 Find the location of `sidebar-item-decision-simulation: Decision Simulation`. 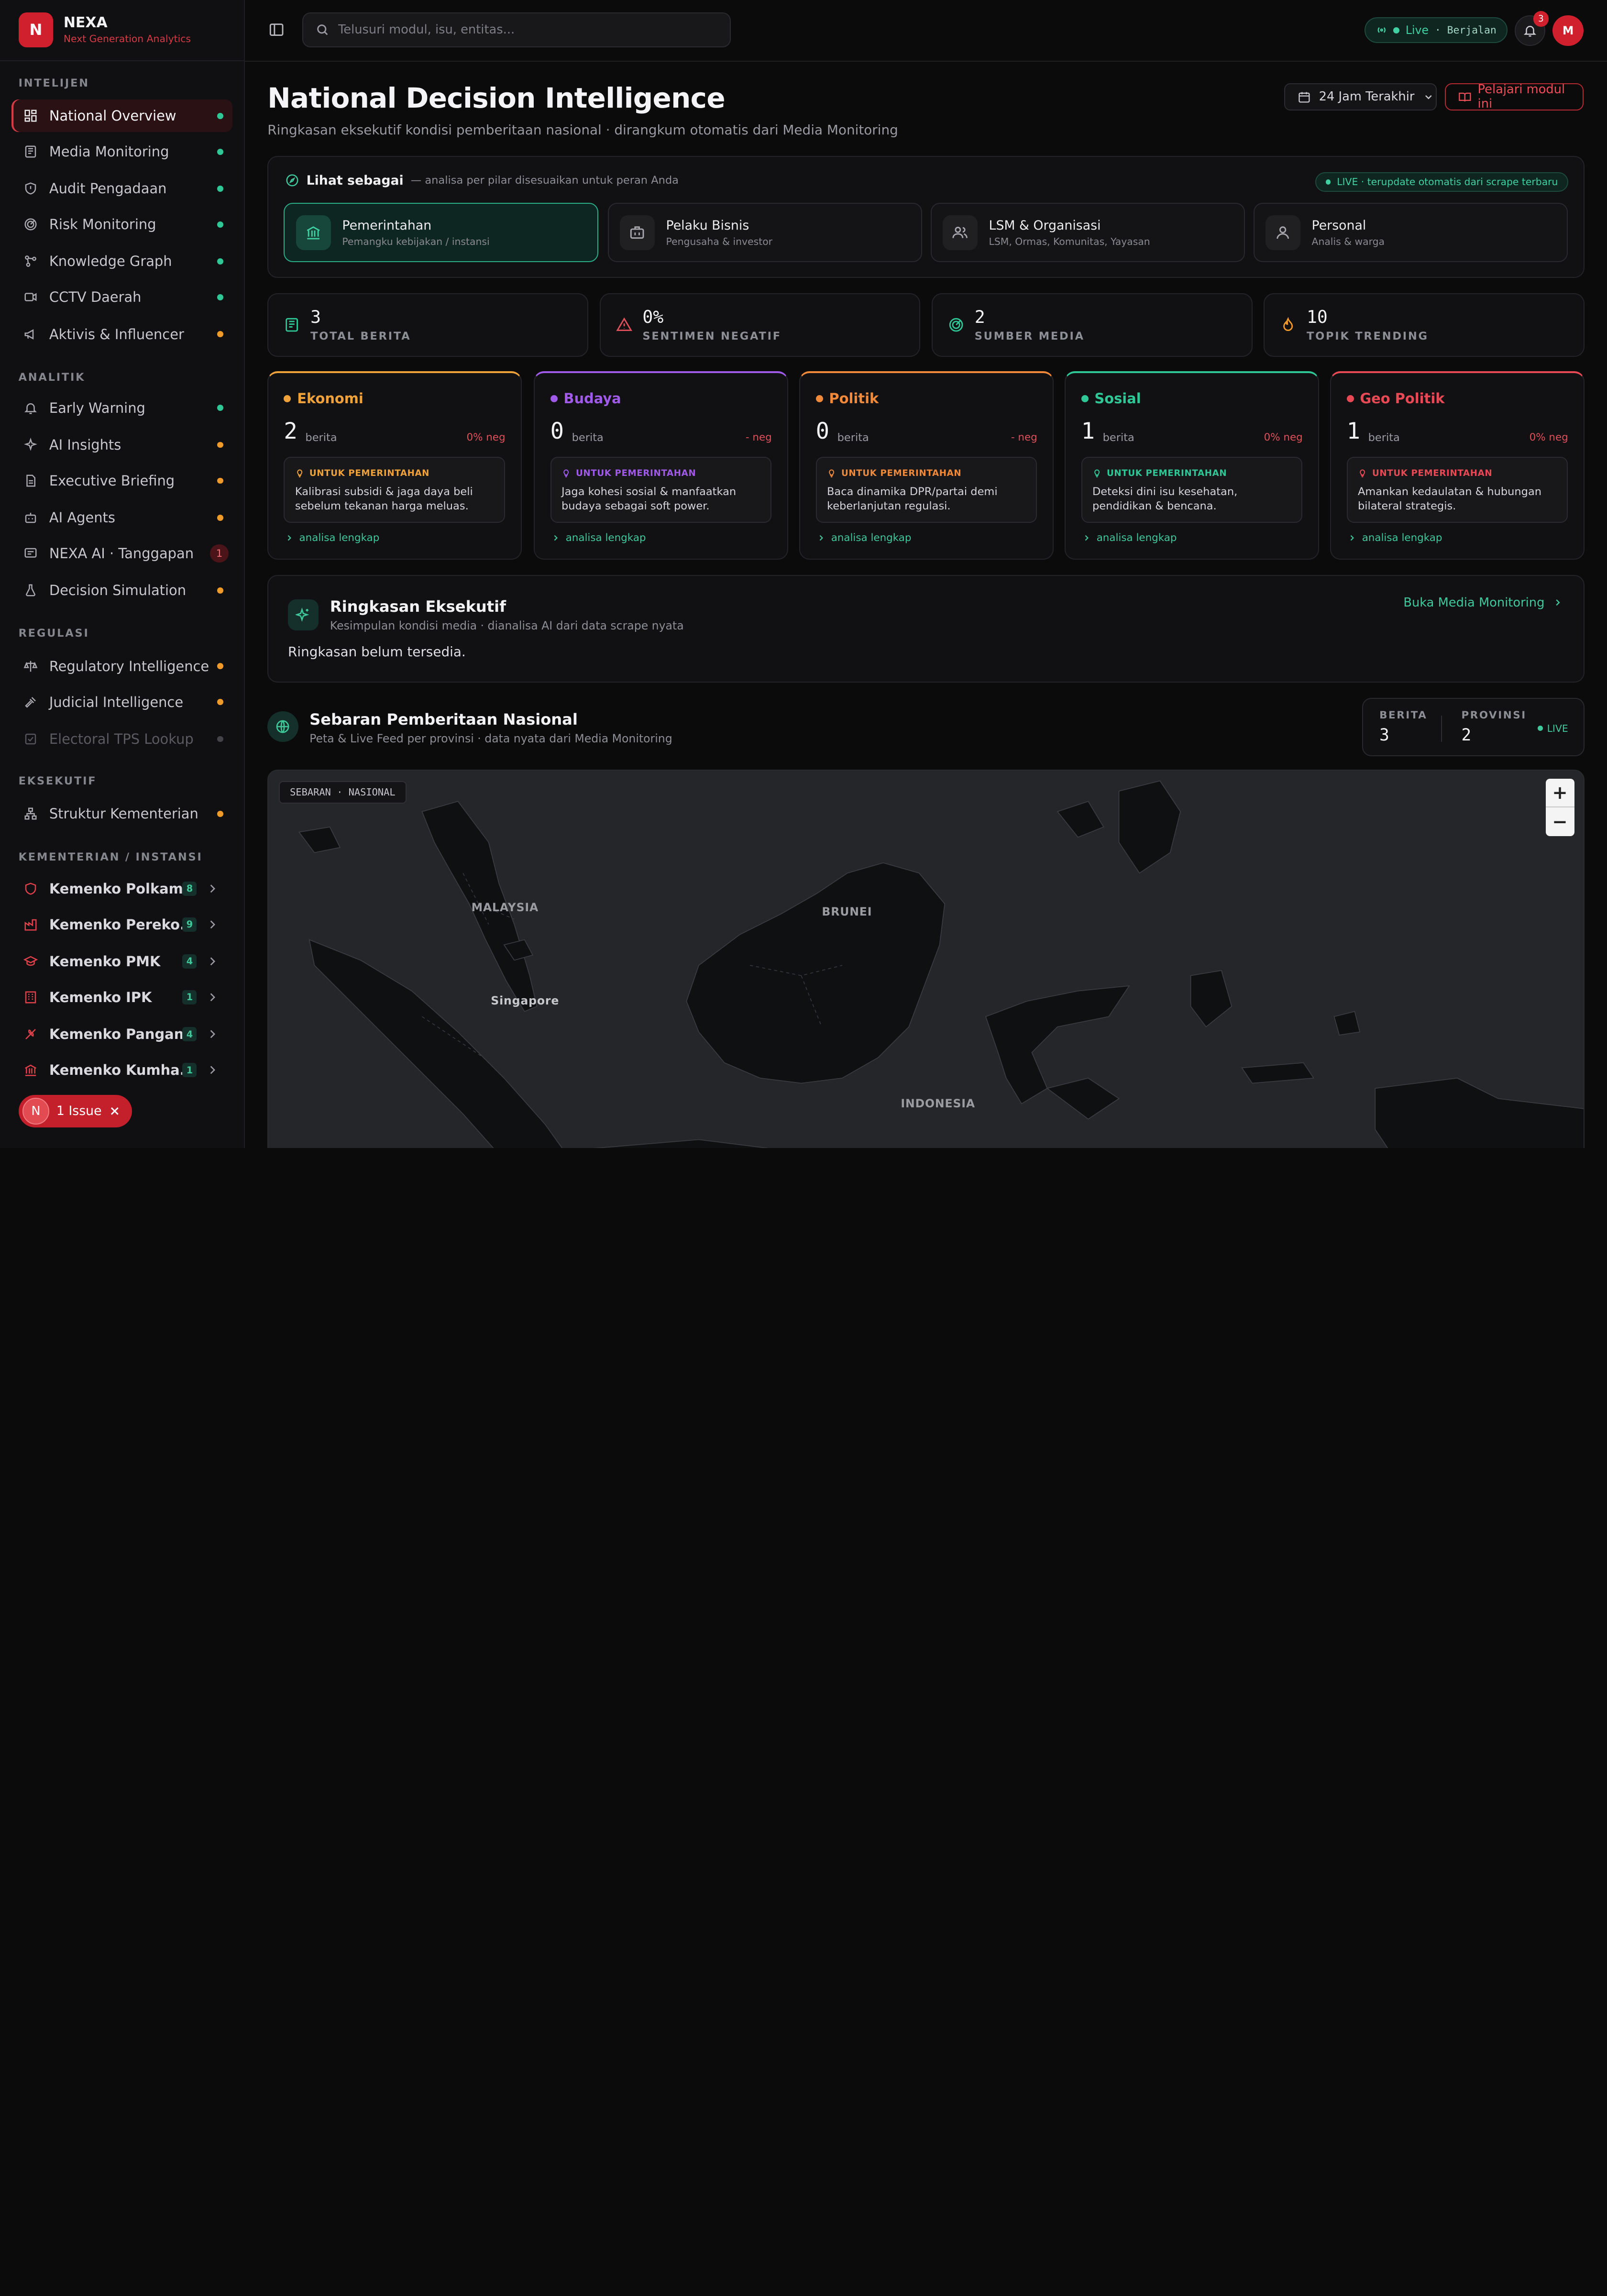

sidebar-item-decision-simulation: Decision Simulation is located at coordinates (122, 590).